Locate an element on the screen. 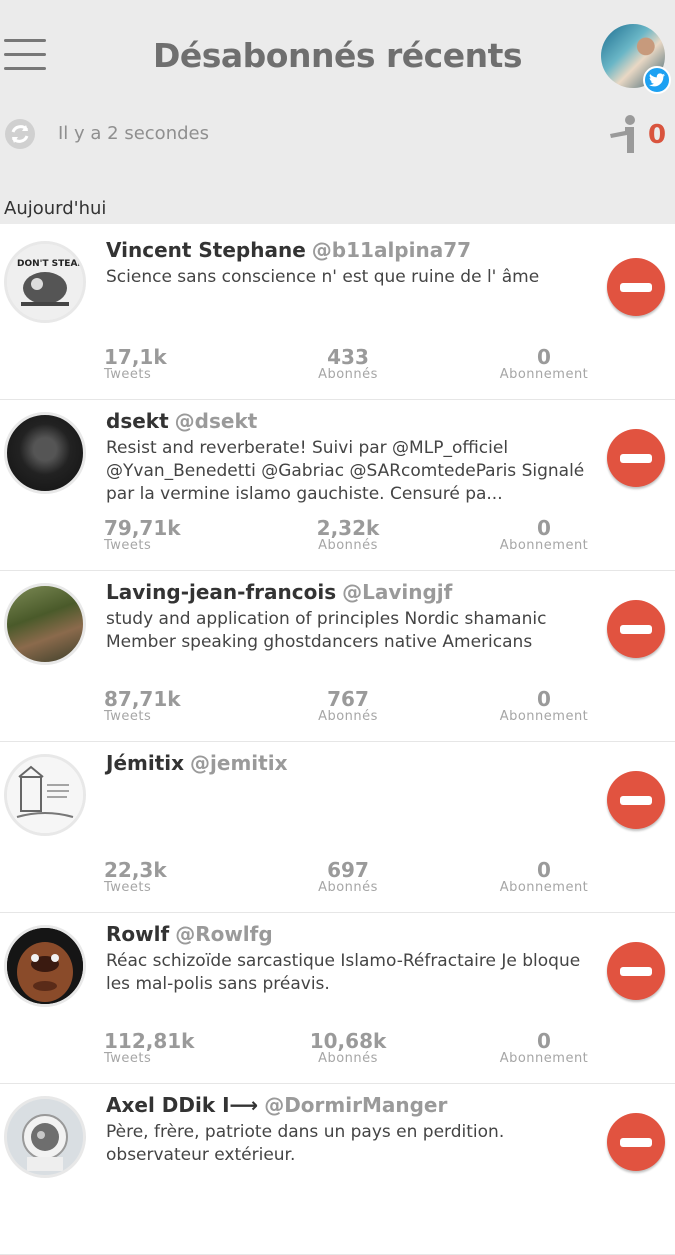 Image resolution: width=675 pixels, height=1255 pixels. tweets-count: 87,71k is located at coordinates (142, 699).